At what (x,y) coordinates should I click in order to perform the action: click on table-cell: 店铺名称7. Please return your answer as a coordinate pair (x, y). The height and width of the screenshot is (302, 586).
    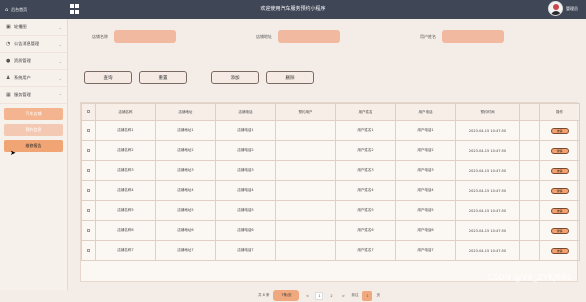
    Looking at the image, I should click on (126, 251).